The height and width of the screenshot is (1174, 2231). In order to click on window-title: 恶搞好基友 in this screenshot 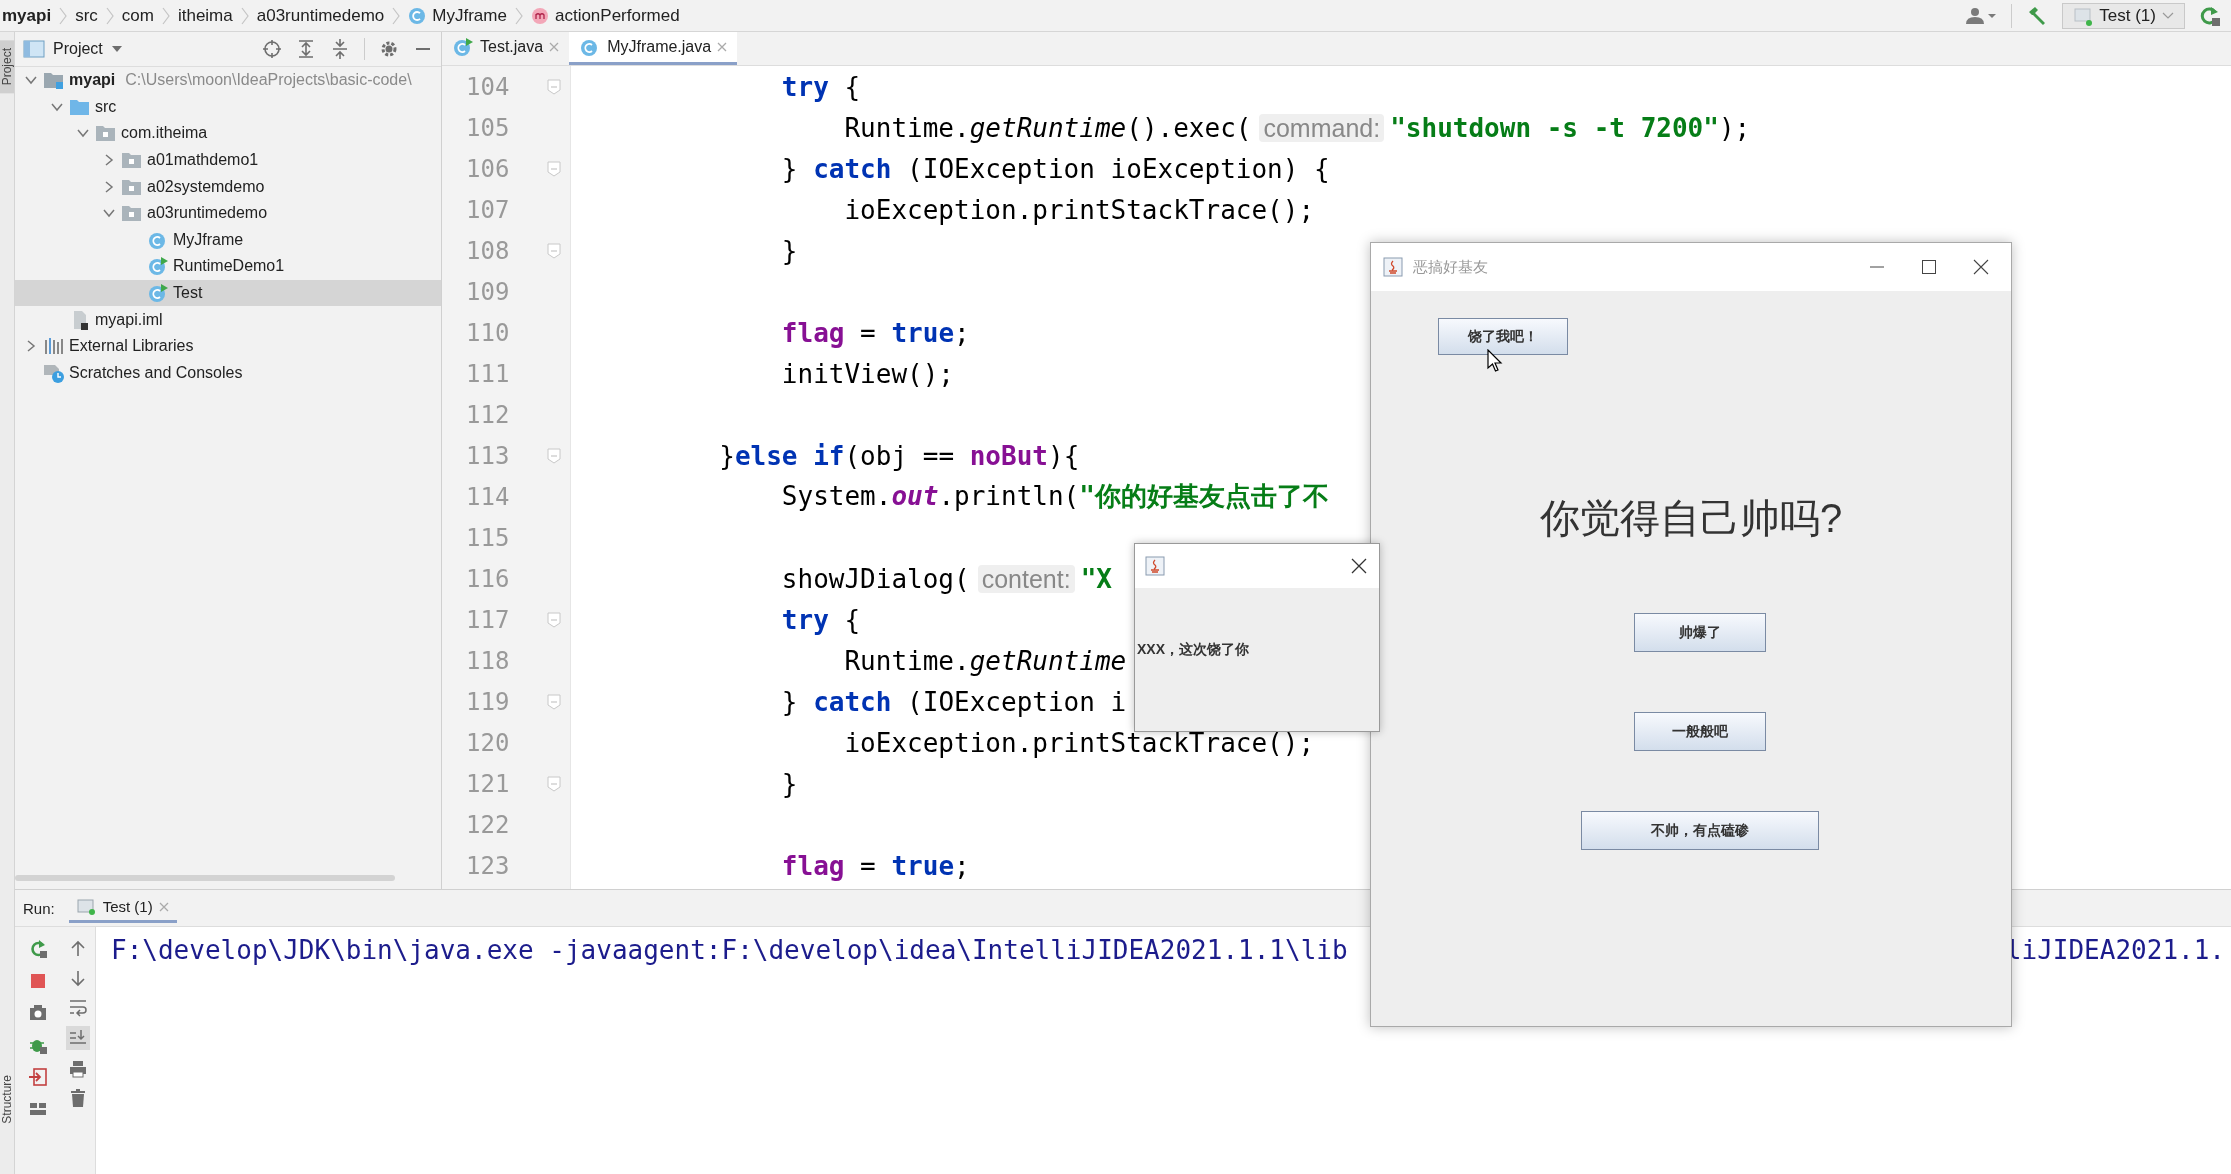, I will do `click(1450, 267)`.